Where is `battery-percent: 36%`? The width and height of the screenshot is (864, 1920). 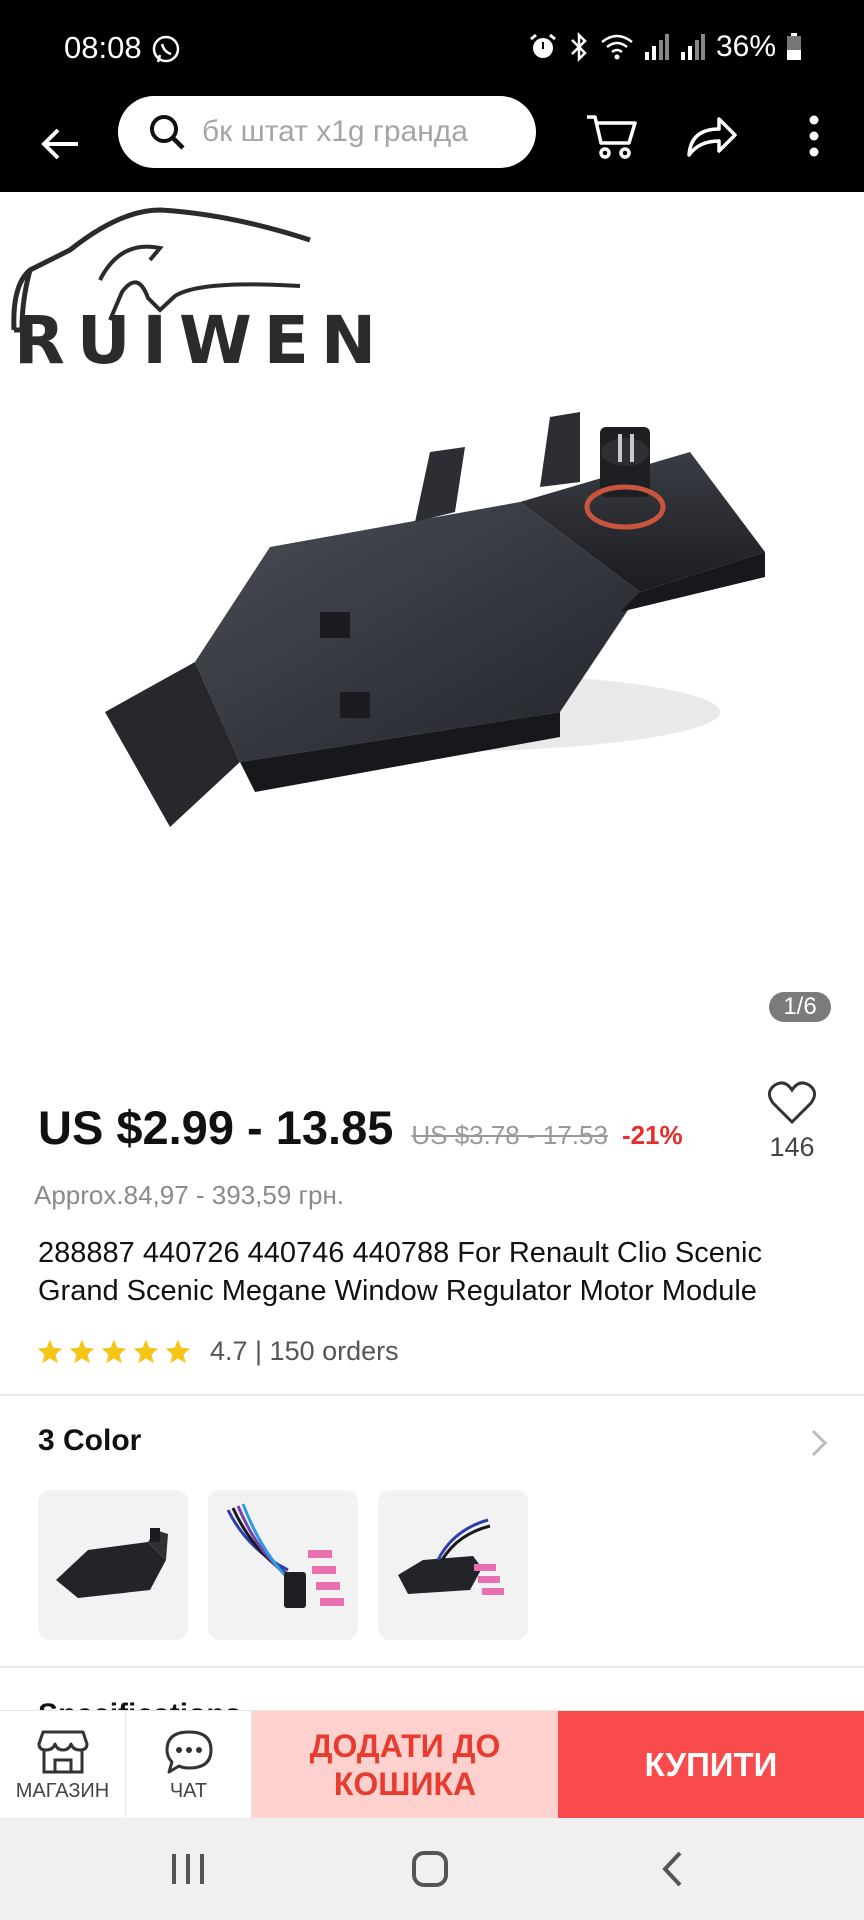 battery-percent: 36% is located at coordinates (745, 46).